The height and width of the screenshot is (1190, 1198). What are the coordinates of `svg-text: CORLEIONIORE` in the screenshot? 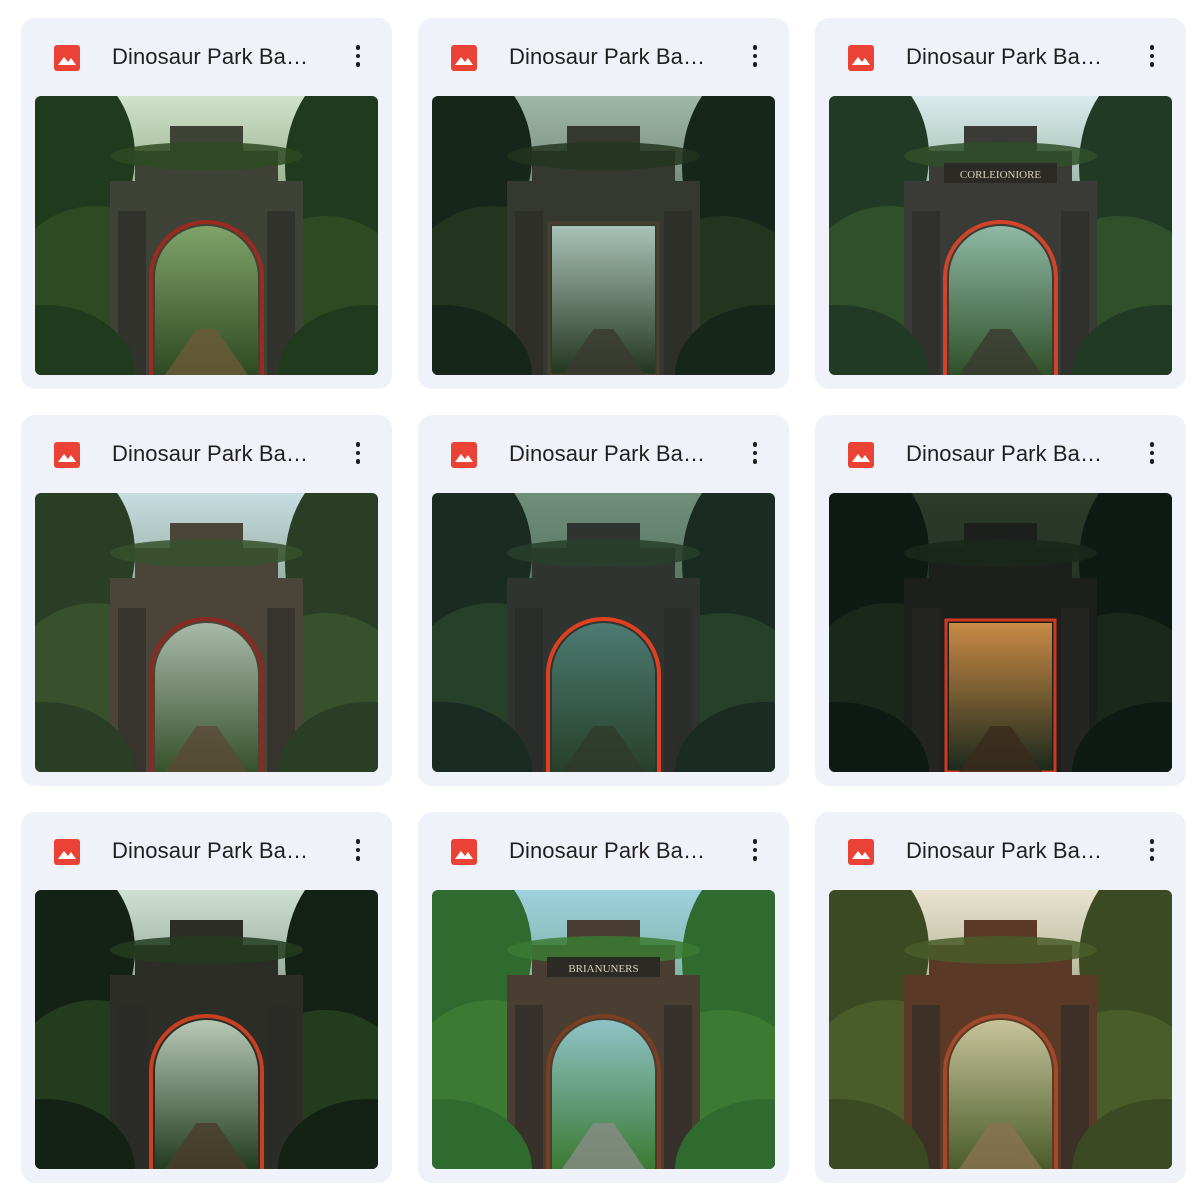 It's located at (1001, 175).